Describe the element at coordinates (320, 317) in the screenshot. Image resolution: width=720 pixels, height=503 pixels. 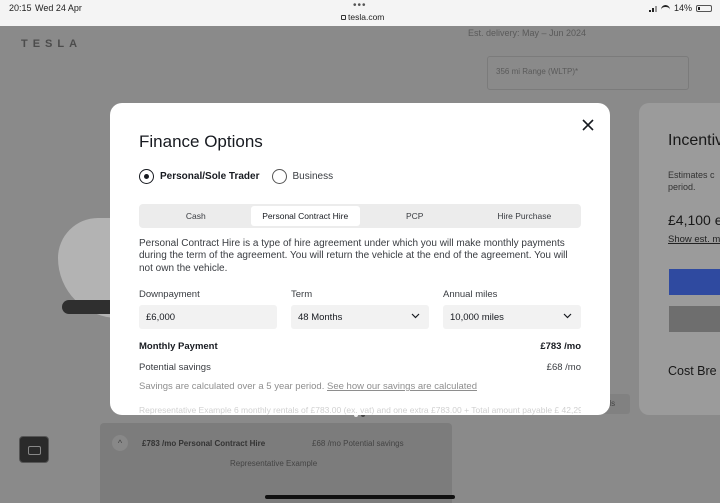
I see `term-value: 48 Months` at that location.